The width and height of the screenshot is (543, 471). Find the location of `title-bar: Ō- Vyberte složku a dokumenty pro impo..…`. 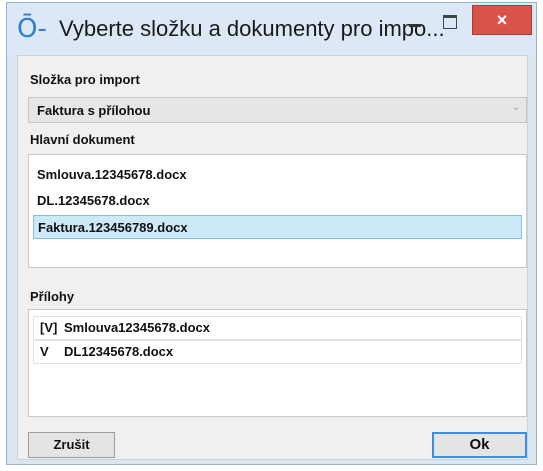

title-bar: Ō- Vyberte složku a dokumenty pro impo..… is located at coordinates (271, 29).